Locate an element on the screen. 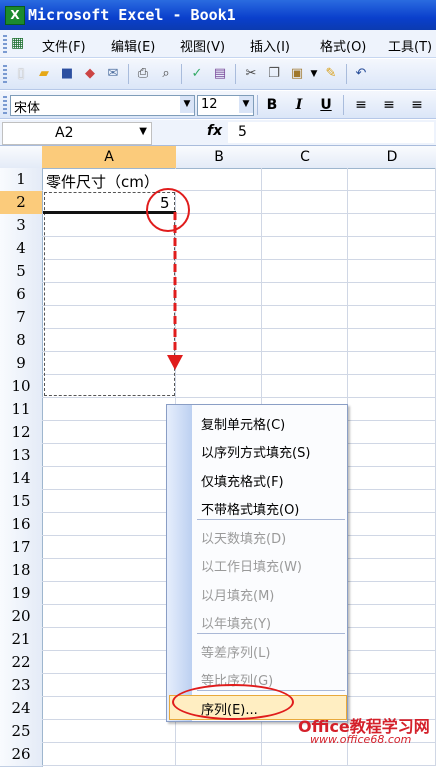 The image size is (436, 767). row-header: 14 is located at coordinates (21, 479).